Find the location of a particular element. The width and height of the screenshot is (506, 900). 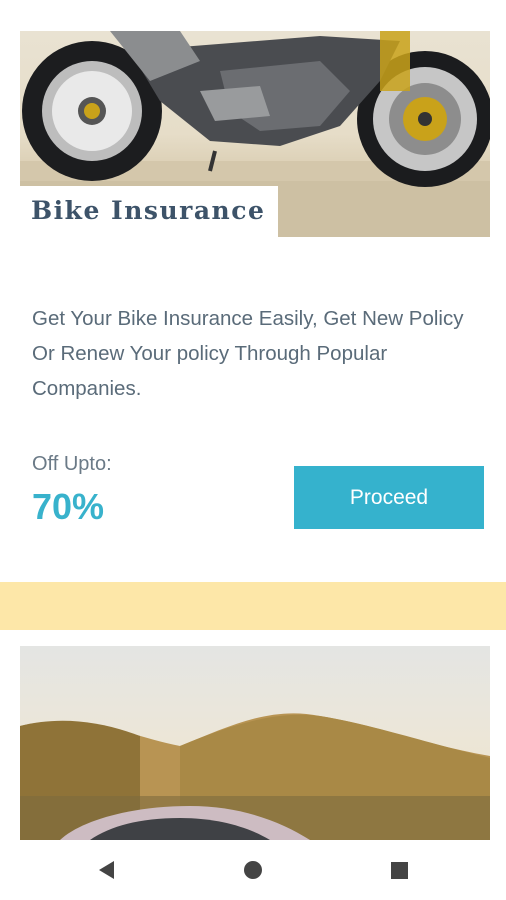

home-circle-icon is located at coordinates (253, 870).